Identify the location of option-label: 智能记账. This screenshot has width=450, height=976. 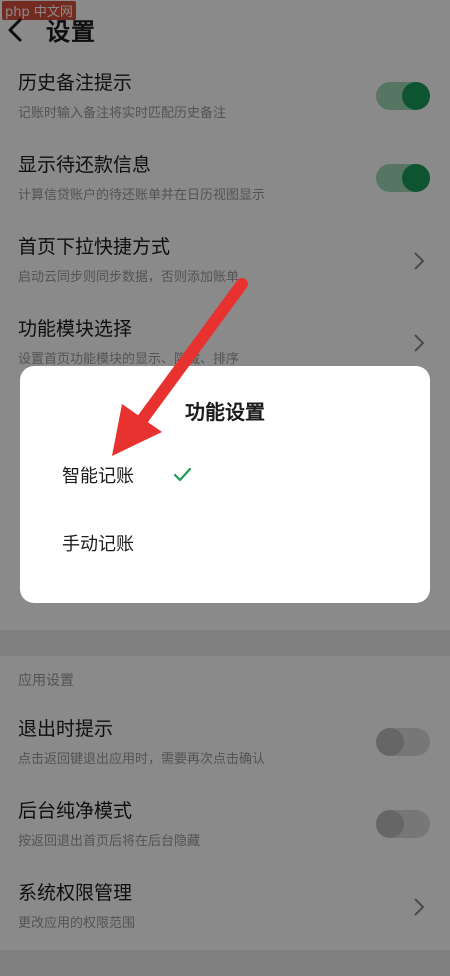
(98, 476).